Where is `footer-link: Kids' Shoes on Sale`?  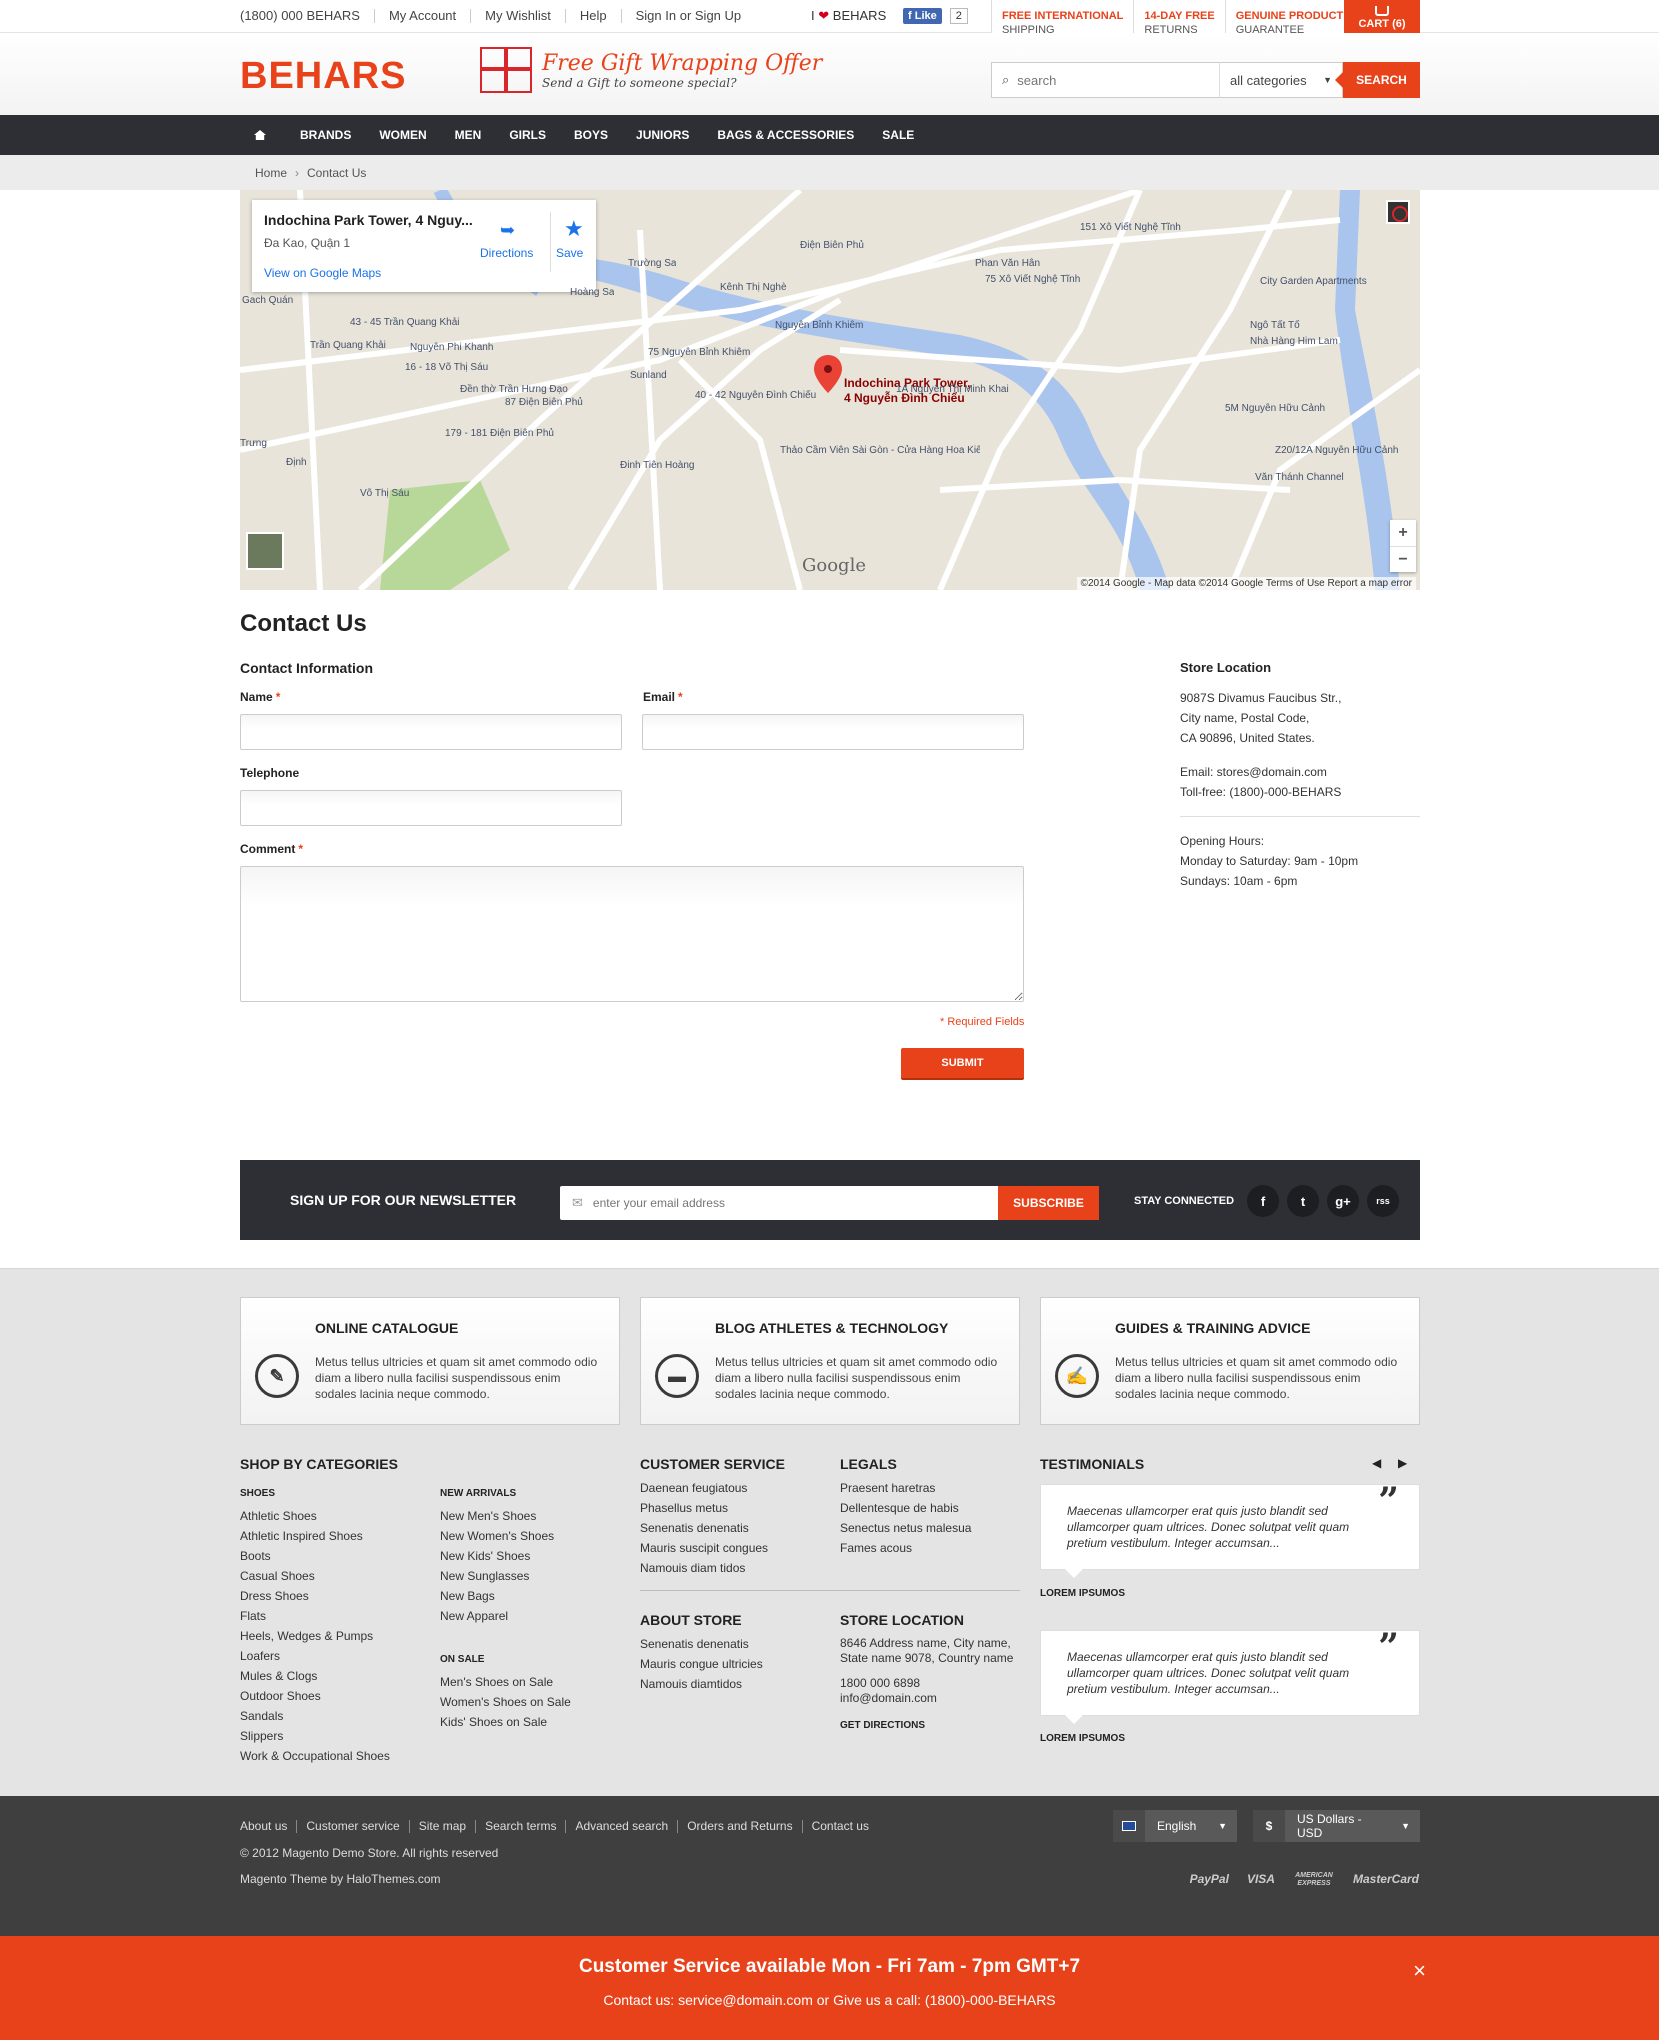 footer-link: Kids' Shoes on Sale is located at coordinates (505, 1722).